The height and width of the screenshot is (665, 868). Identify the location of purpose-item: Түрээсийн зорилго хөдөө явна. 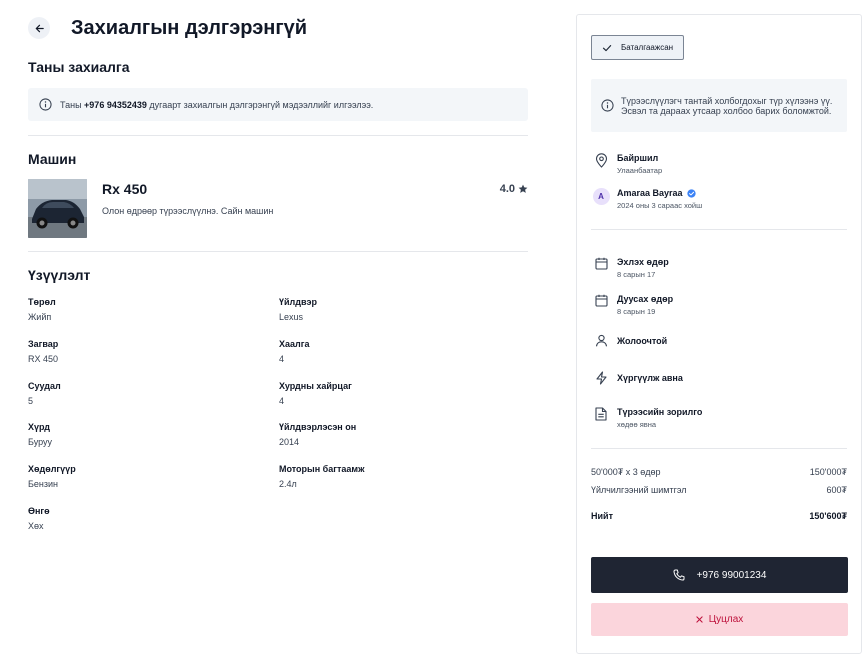
(719, 418).